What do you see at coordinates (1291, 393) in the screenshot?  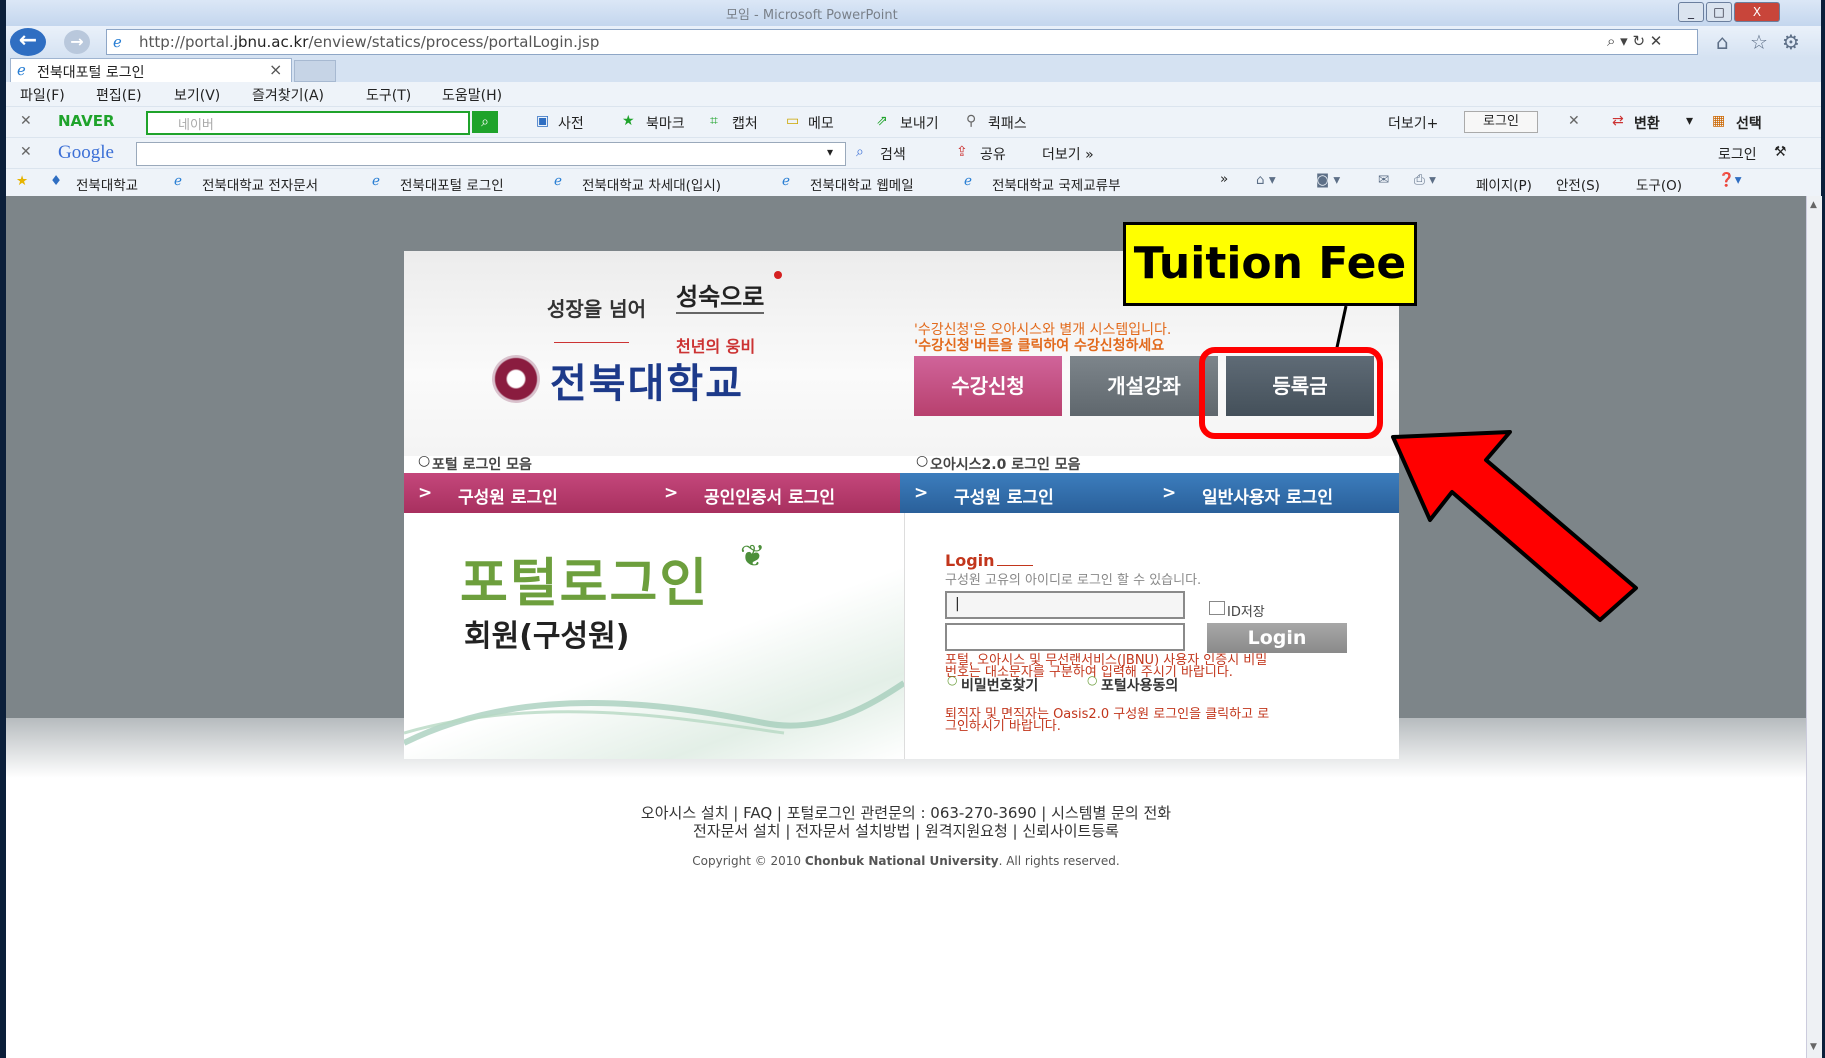 I see `tuition-highlight-box` at bounding box center [1291, 393].